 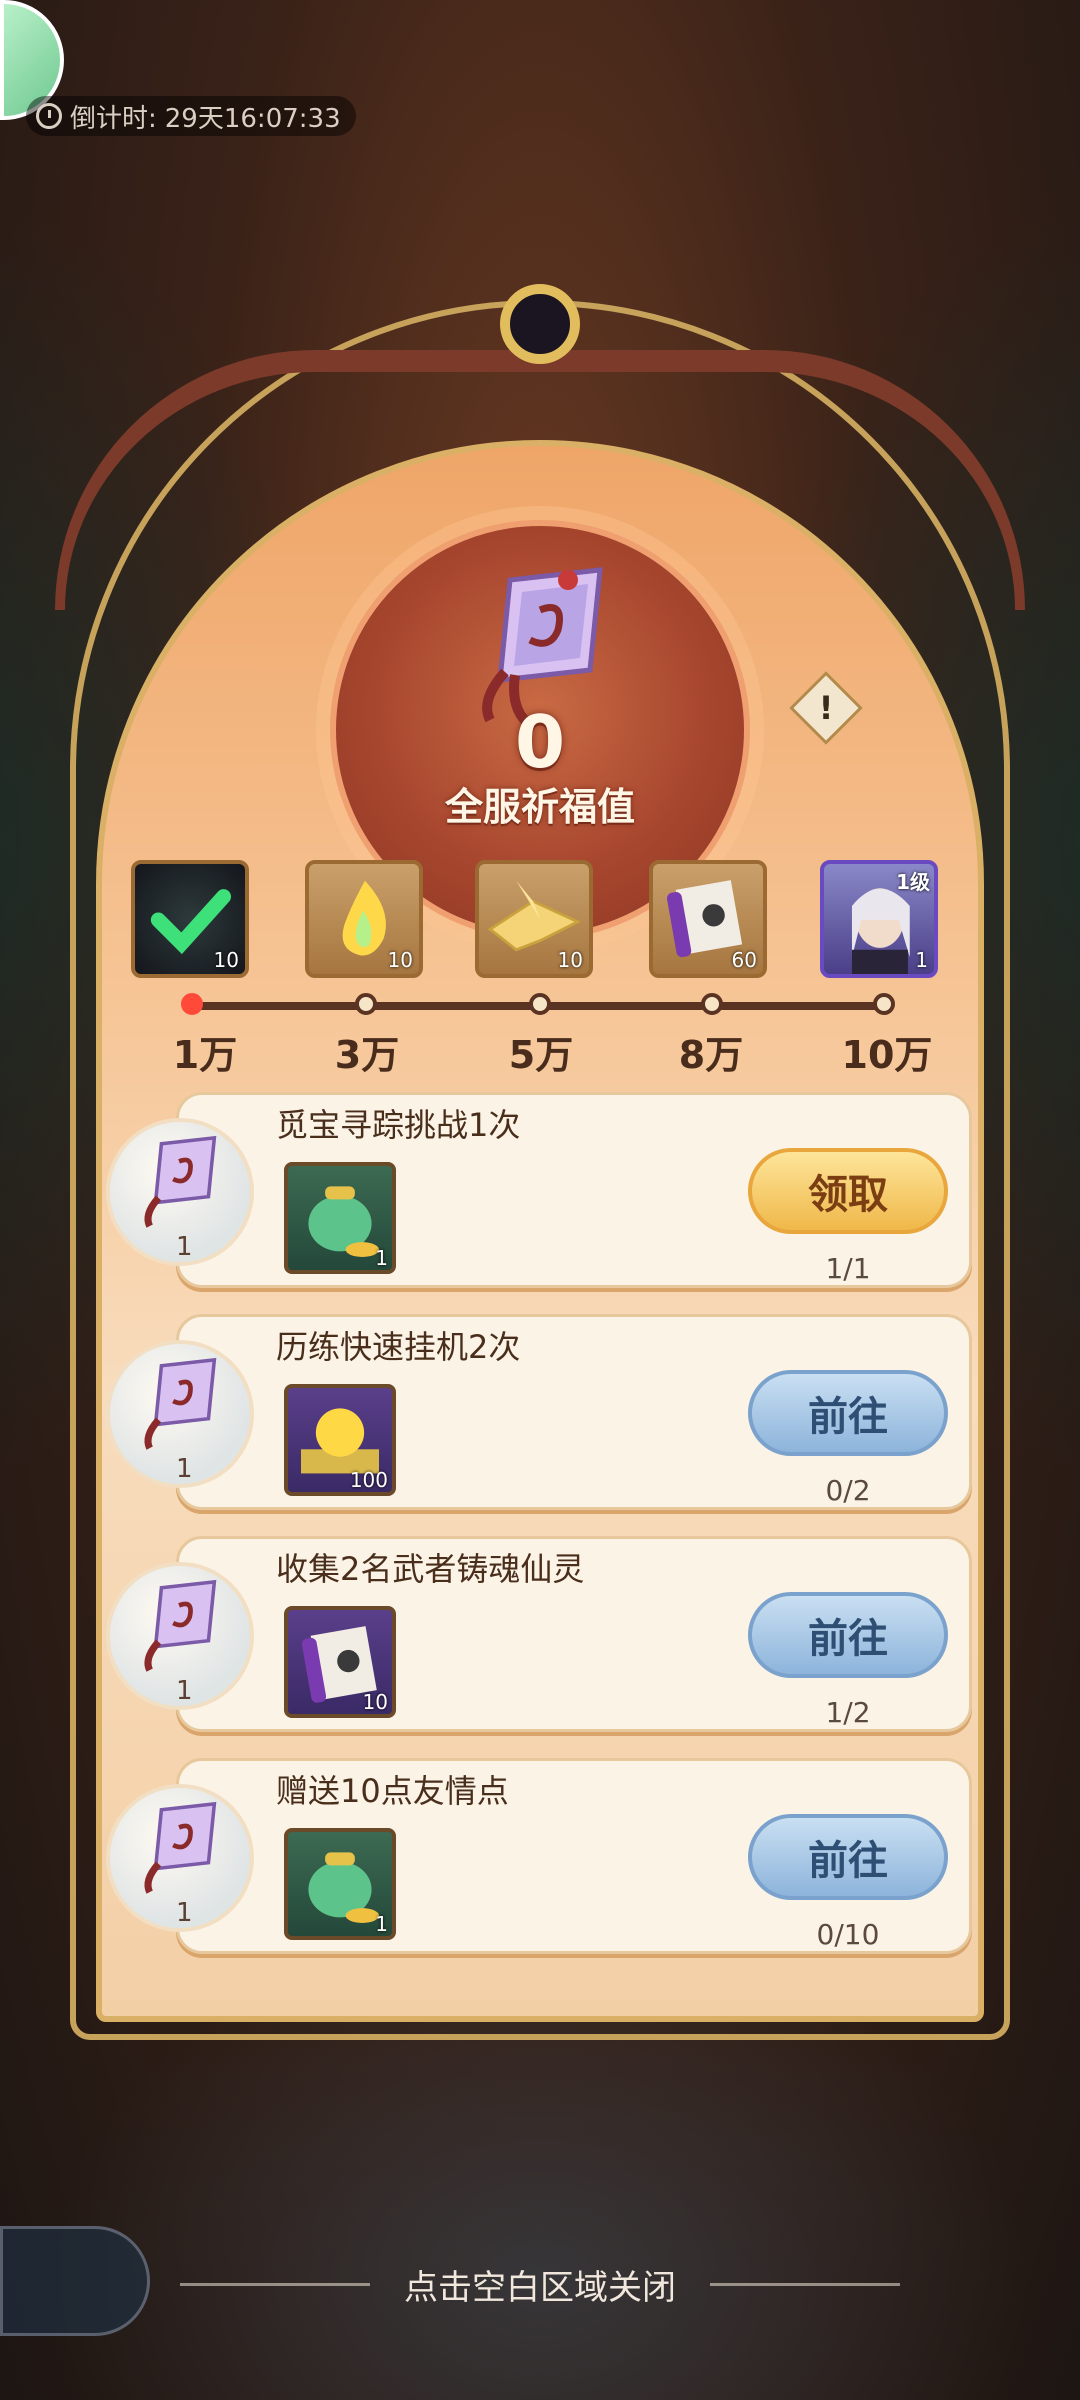 What do you see at coordinates (430, 1569) in the screenshot?
I see `task-title: 收集2名武者铸魂仙灵` at bounding box center [430, 1569].